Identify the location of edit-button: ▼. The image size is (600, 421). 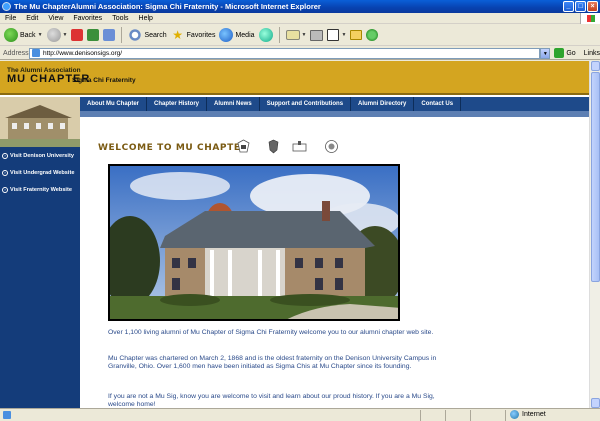
(336, 35).